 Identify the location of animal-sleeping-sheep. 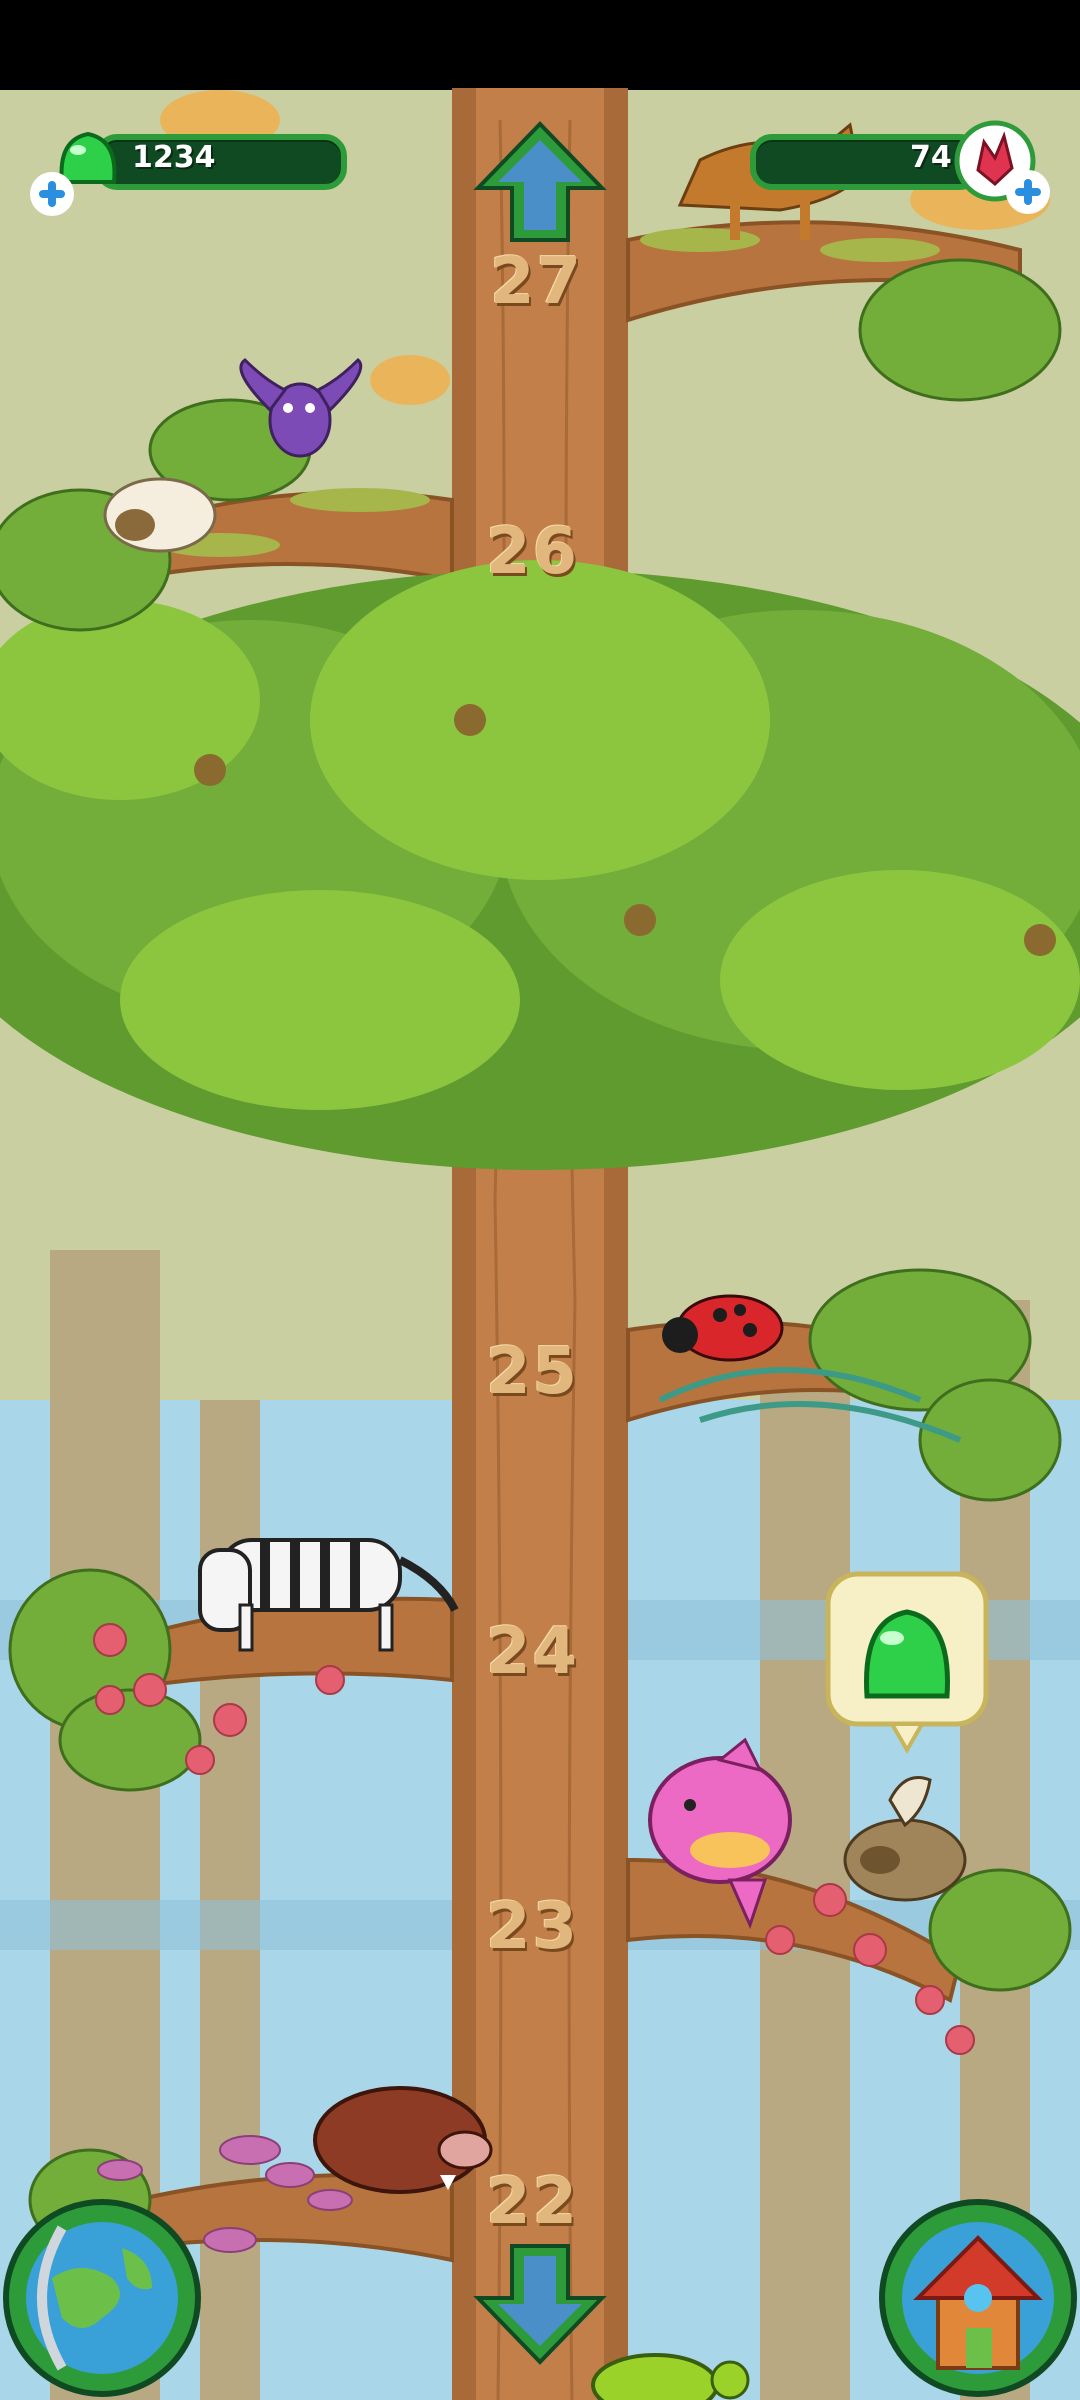
(160, 515).